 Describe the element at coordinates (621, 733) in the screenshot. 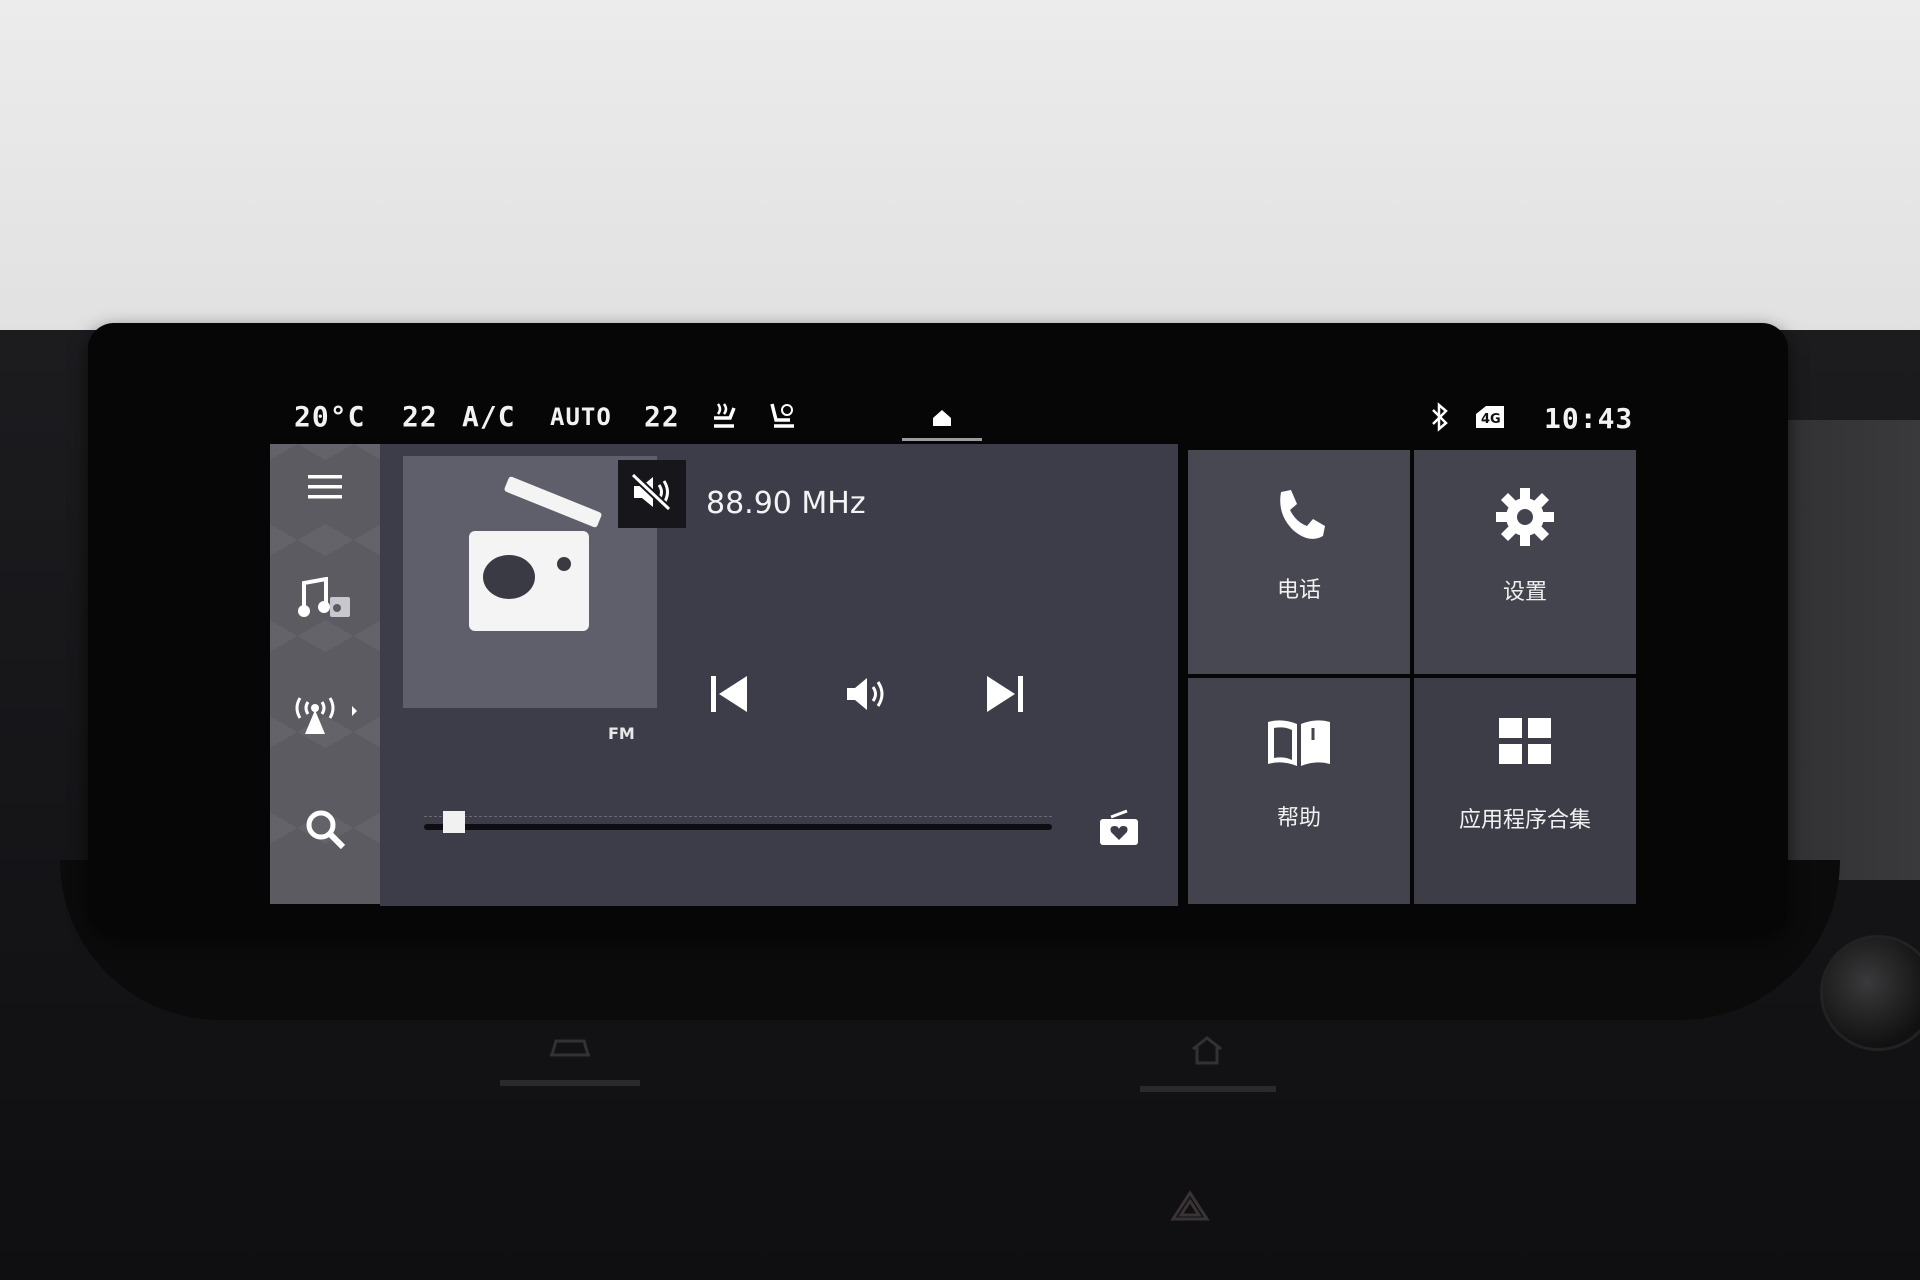

I see `band-label: FM` at that location.